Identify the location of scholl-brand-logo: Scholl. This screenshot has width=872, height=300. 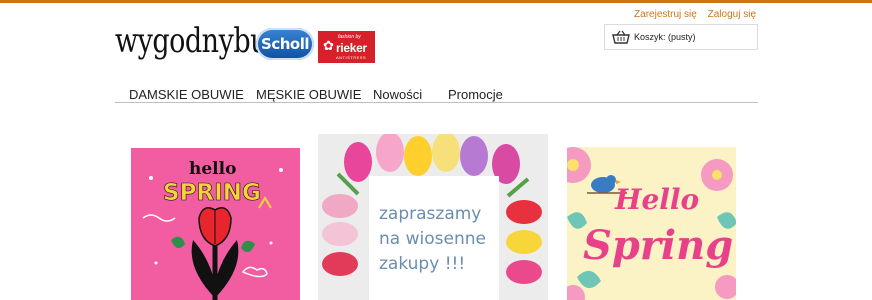
(285, 44).